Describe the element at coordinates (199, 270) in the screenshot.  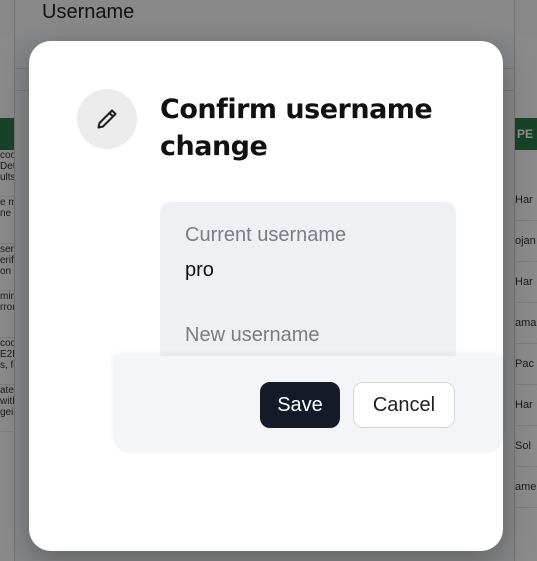
I see `current-username-value: pro` at that location.